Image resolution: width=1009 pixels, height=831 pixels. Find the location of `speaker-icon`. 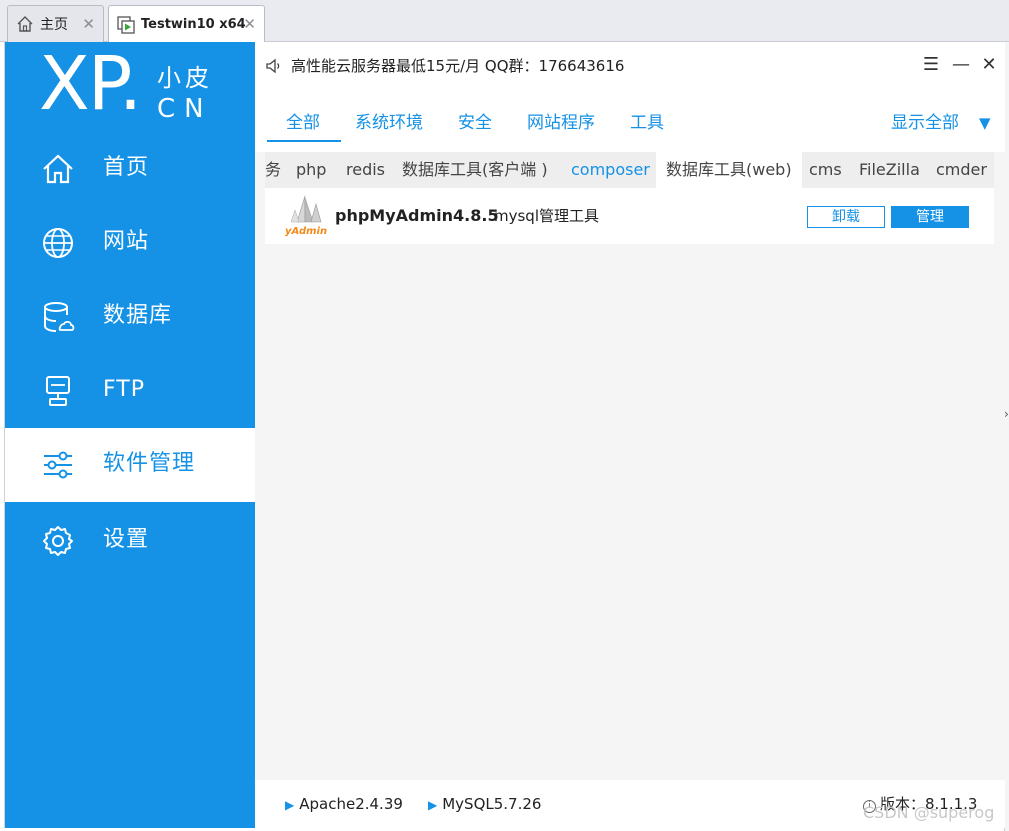

speaker-icon is located at coordinates (273, 66).